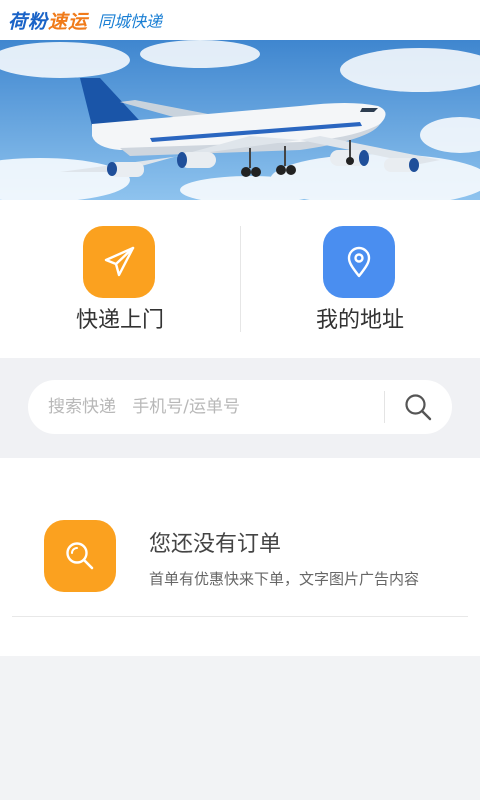 The height and width of the screenshot is (800, 480). I want to click on action-my-address: 我的地址, so click(360, 279).